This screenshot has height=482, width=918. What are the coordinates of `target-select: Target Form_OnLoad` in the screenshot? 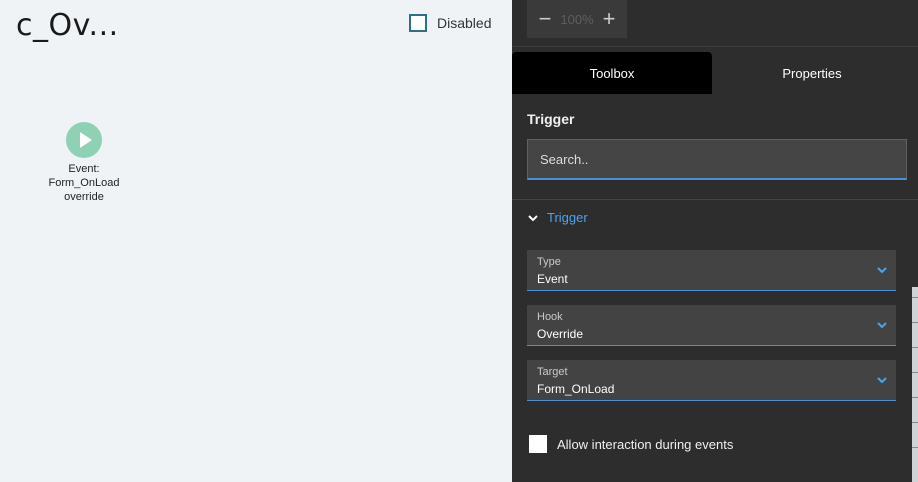 It's located at (711, 380).